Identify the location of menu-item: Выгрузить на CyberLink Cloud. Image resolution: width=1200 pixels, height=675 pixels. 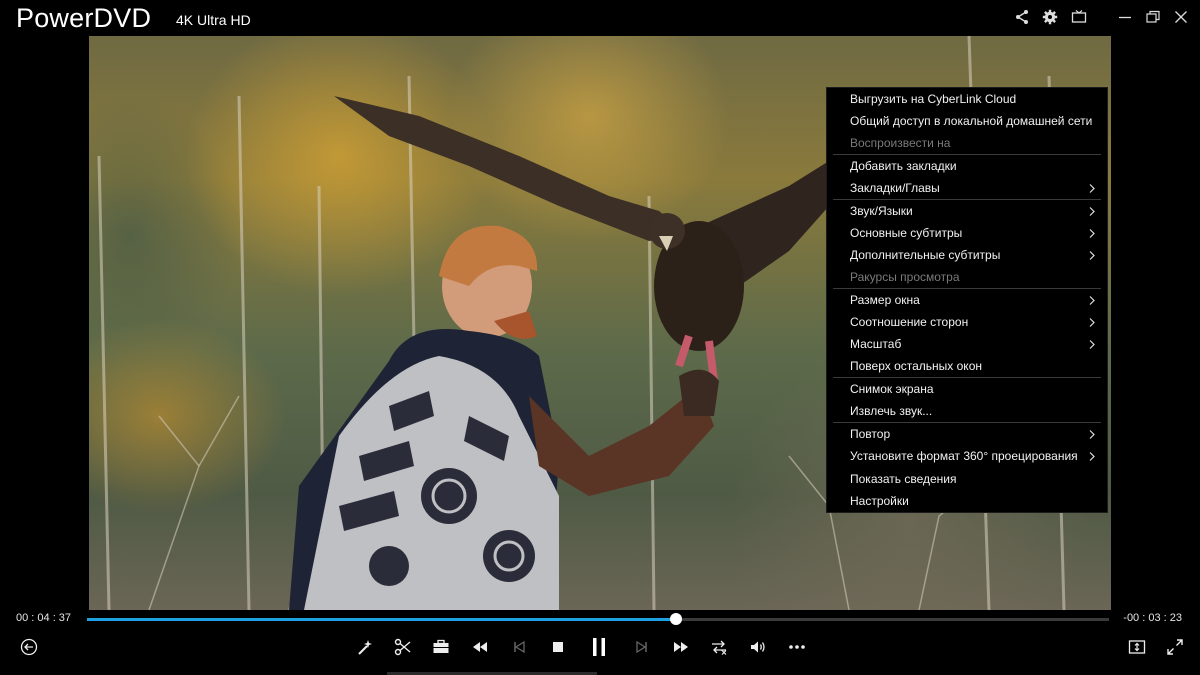
(967, 99).